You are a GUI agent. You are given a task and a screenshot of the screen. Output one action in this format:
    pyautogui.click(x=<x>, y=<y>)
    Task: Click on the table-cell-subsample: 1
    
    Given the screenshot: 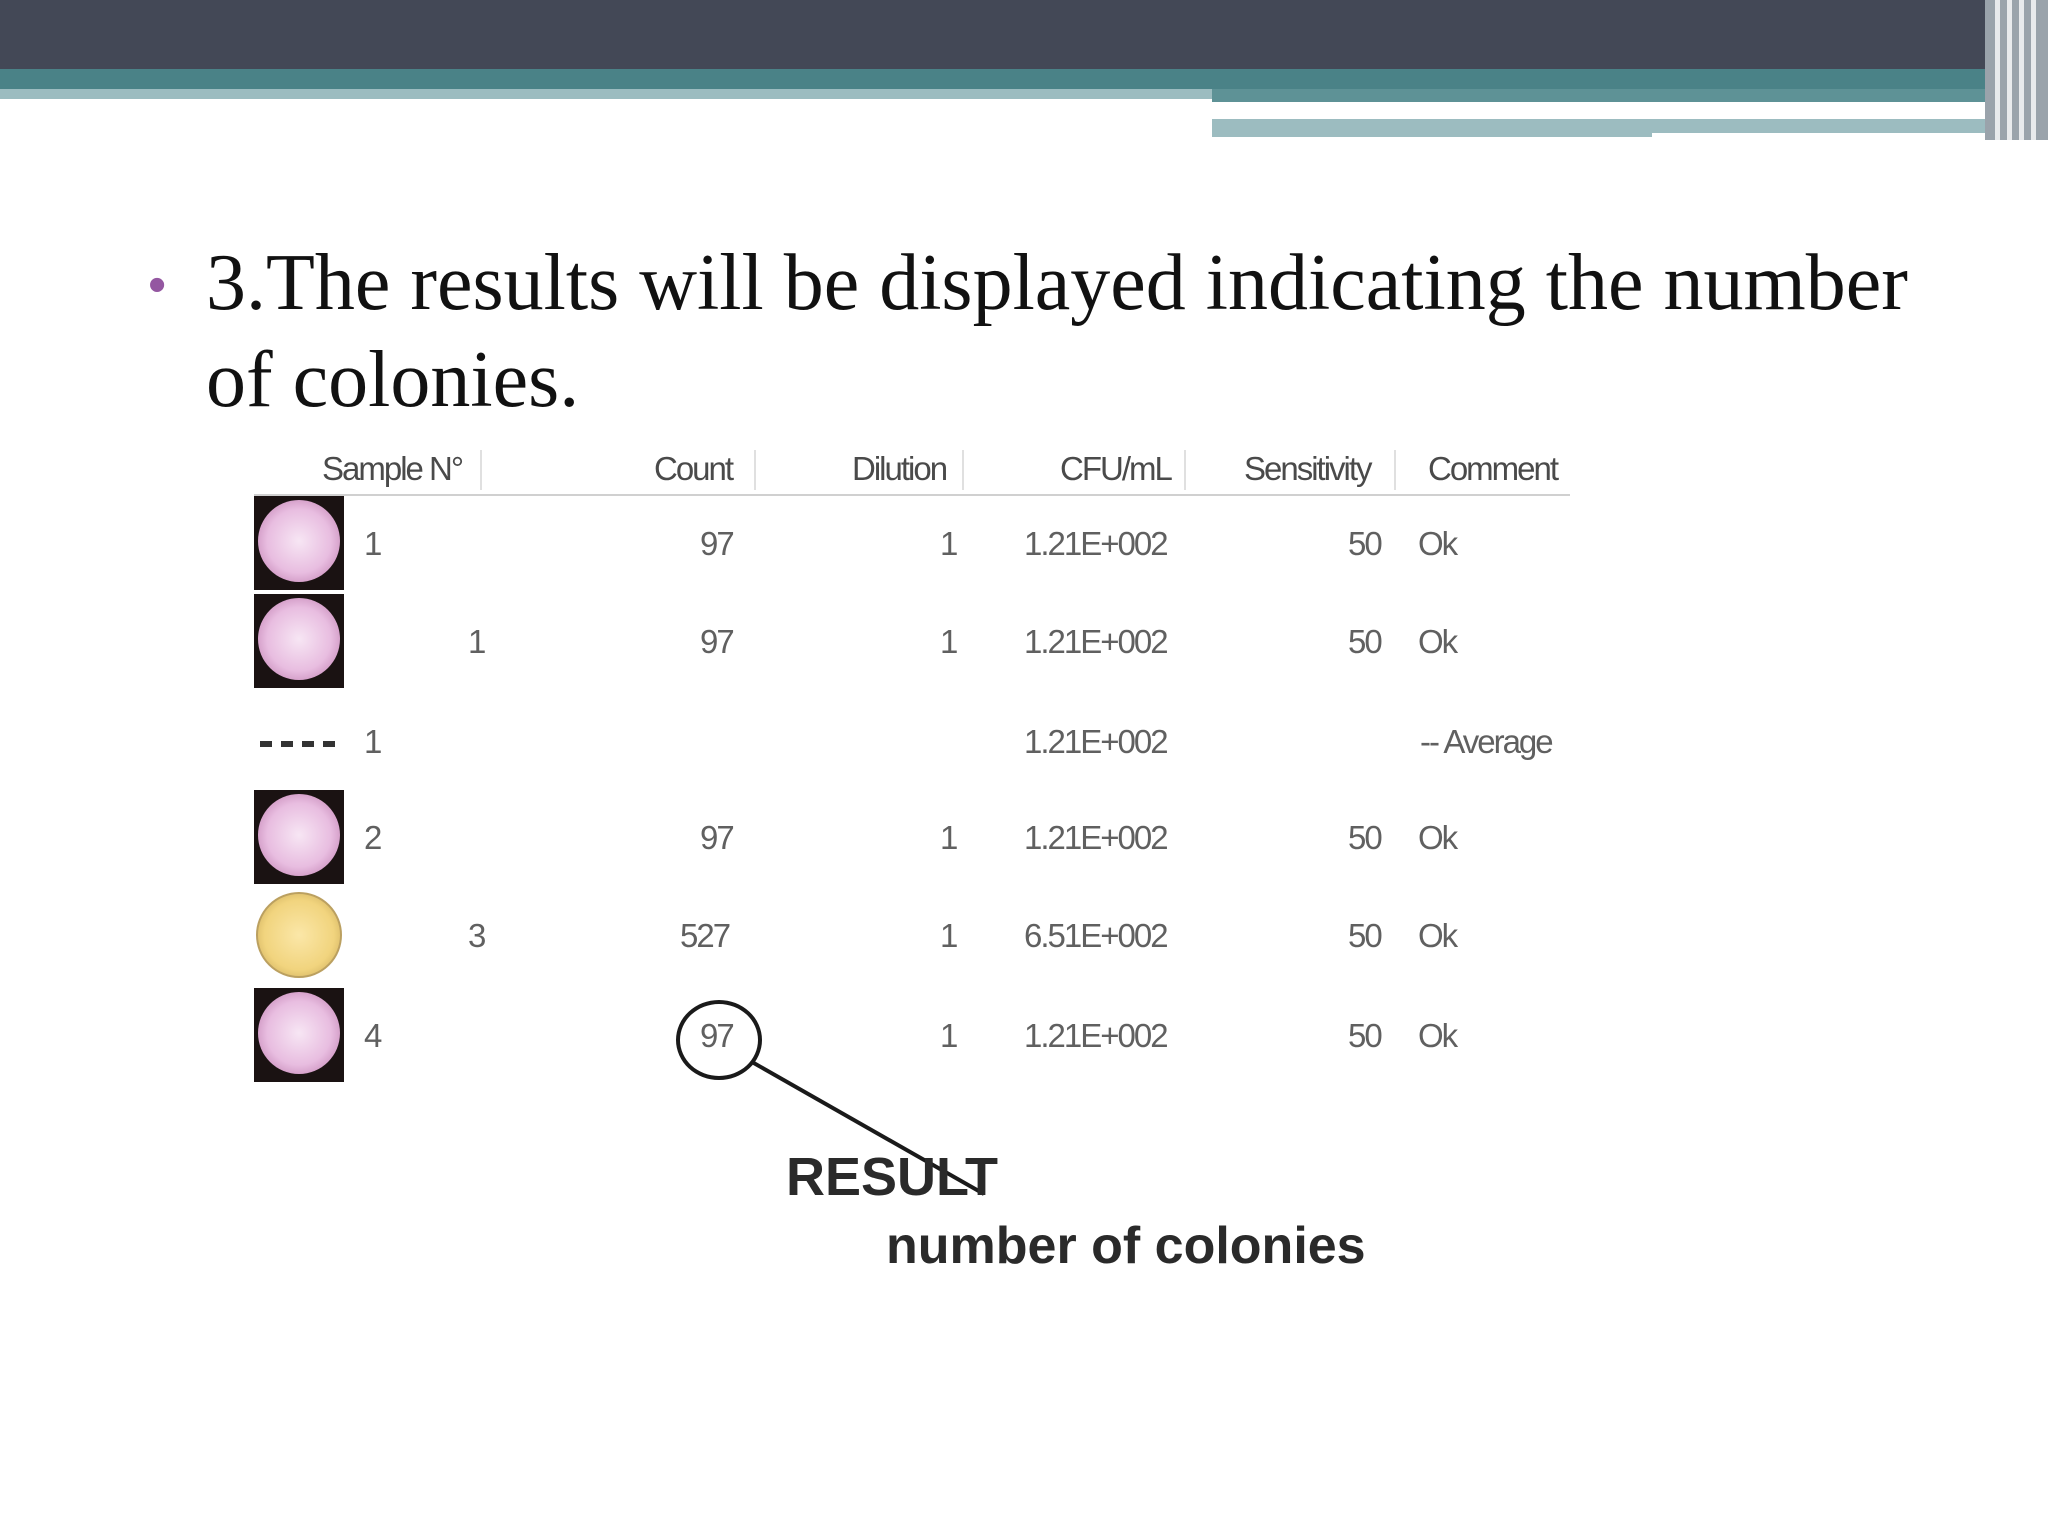 What is the action you would take?
    pyautogui.click(x=477, y=641)
    